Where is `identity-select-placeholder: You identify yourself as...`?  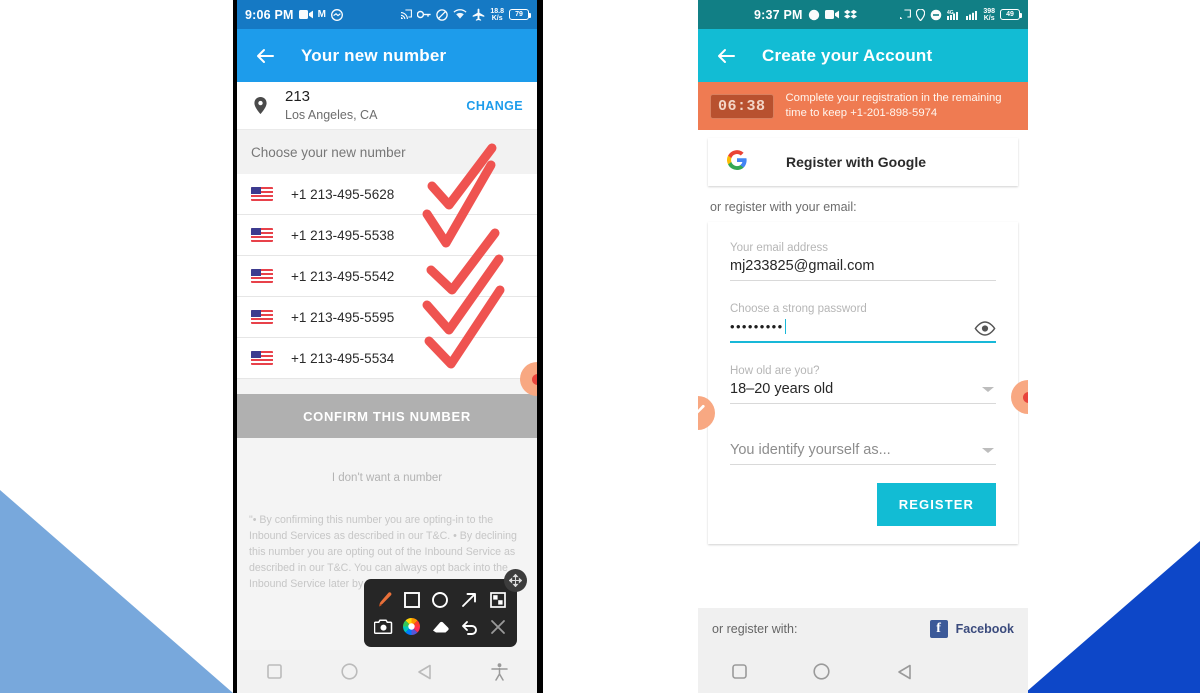 identity-select-placeholder: You identify yourself as... is located at coordinates (863, 453).